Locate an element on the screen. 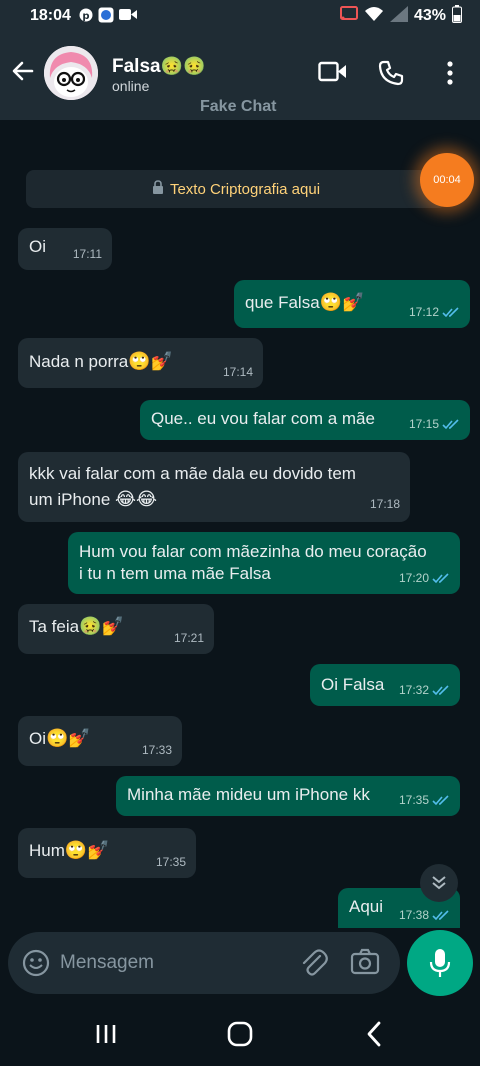 The height and width of the screenshot is (1066, 480). chat-header: Falsa🤢🤢 online Fake Chat is located at coordinates (240, 76).